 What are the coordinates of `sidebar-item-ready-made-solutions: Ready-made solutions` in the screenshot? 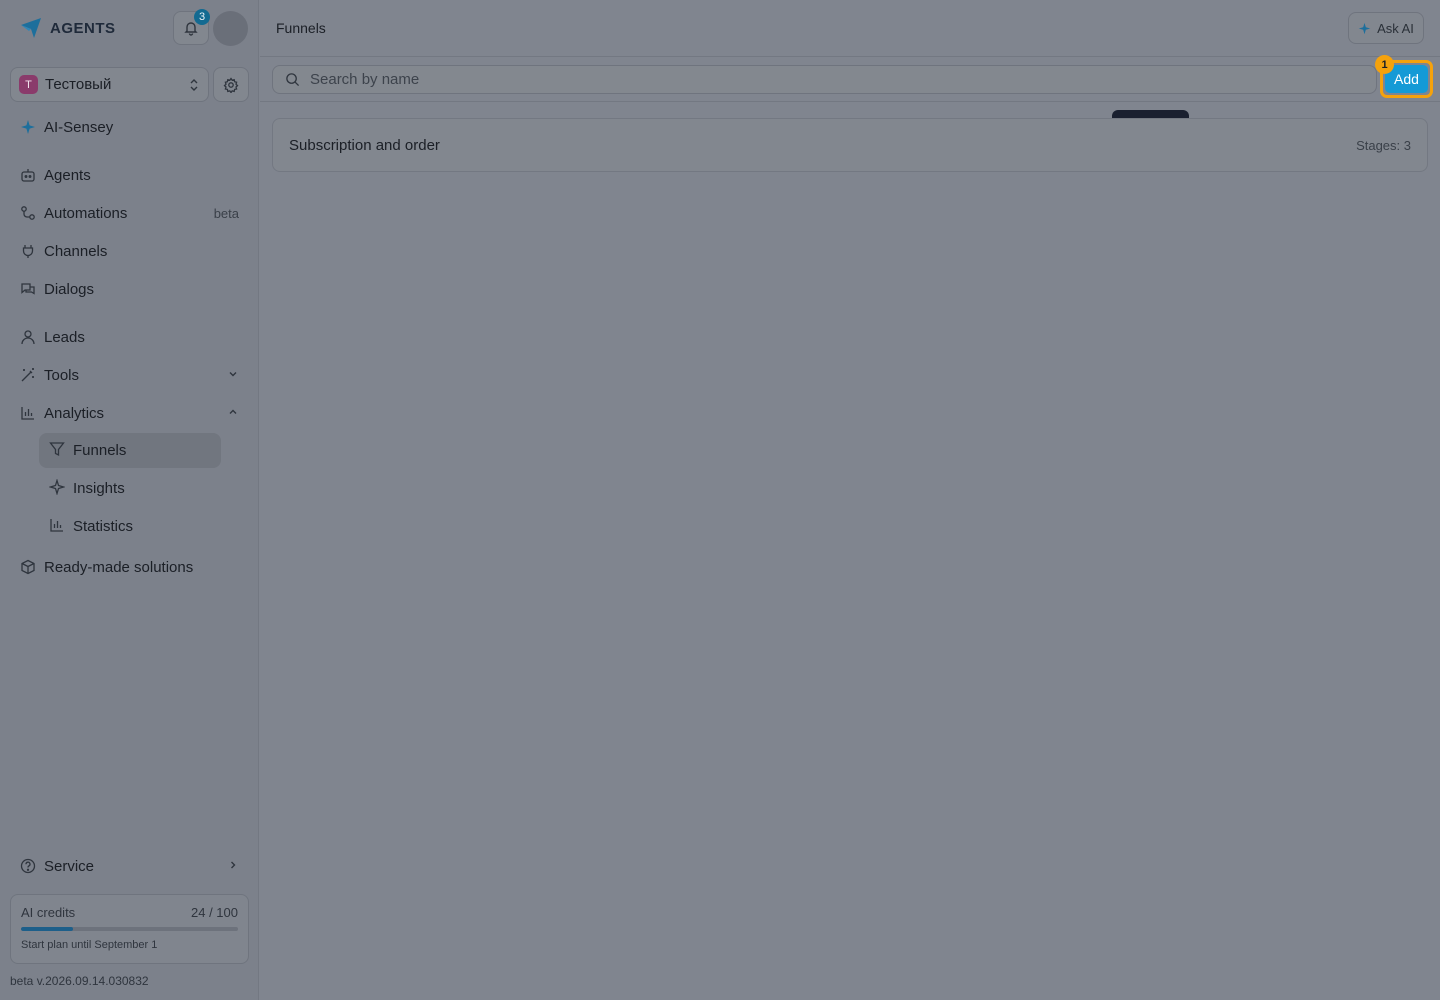 It's located at (129, 567).